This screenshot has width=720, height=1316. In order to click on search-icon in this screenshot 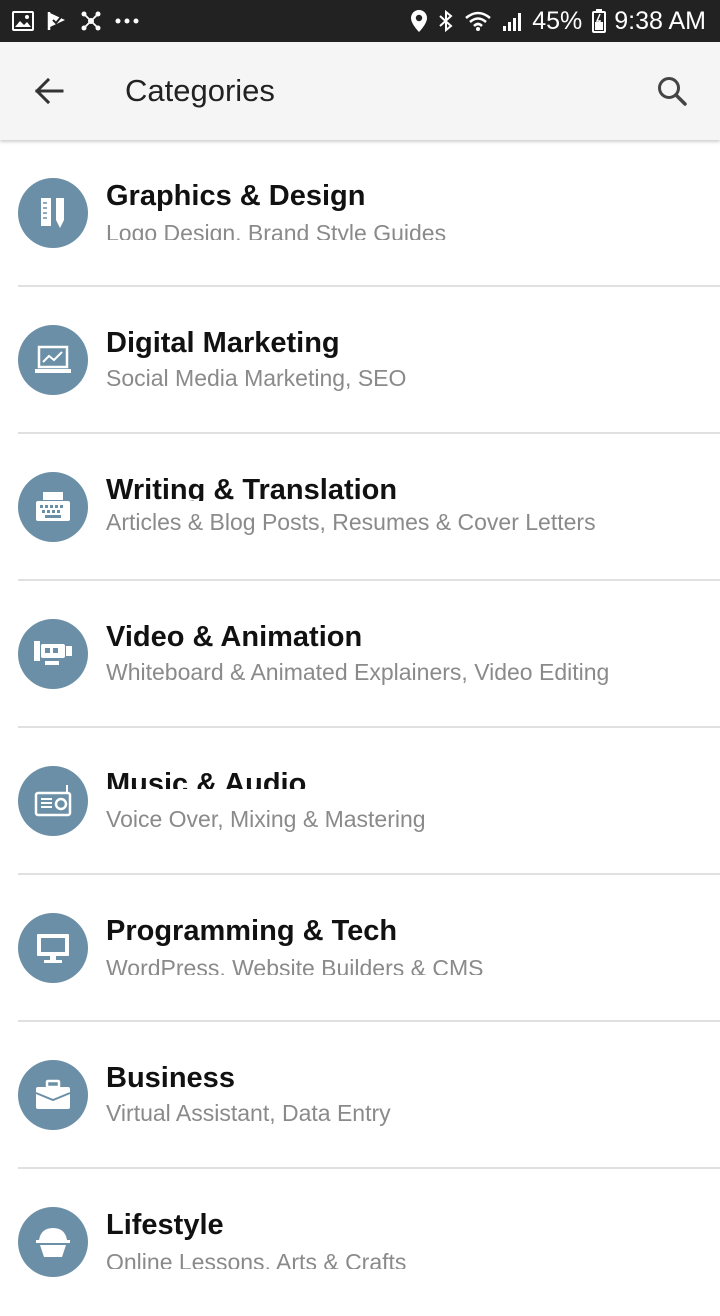, I will do `click(672, 91)`.